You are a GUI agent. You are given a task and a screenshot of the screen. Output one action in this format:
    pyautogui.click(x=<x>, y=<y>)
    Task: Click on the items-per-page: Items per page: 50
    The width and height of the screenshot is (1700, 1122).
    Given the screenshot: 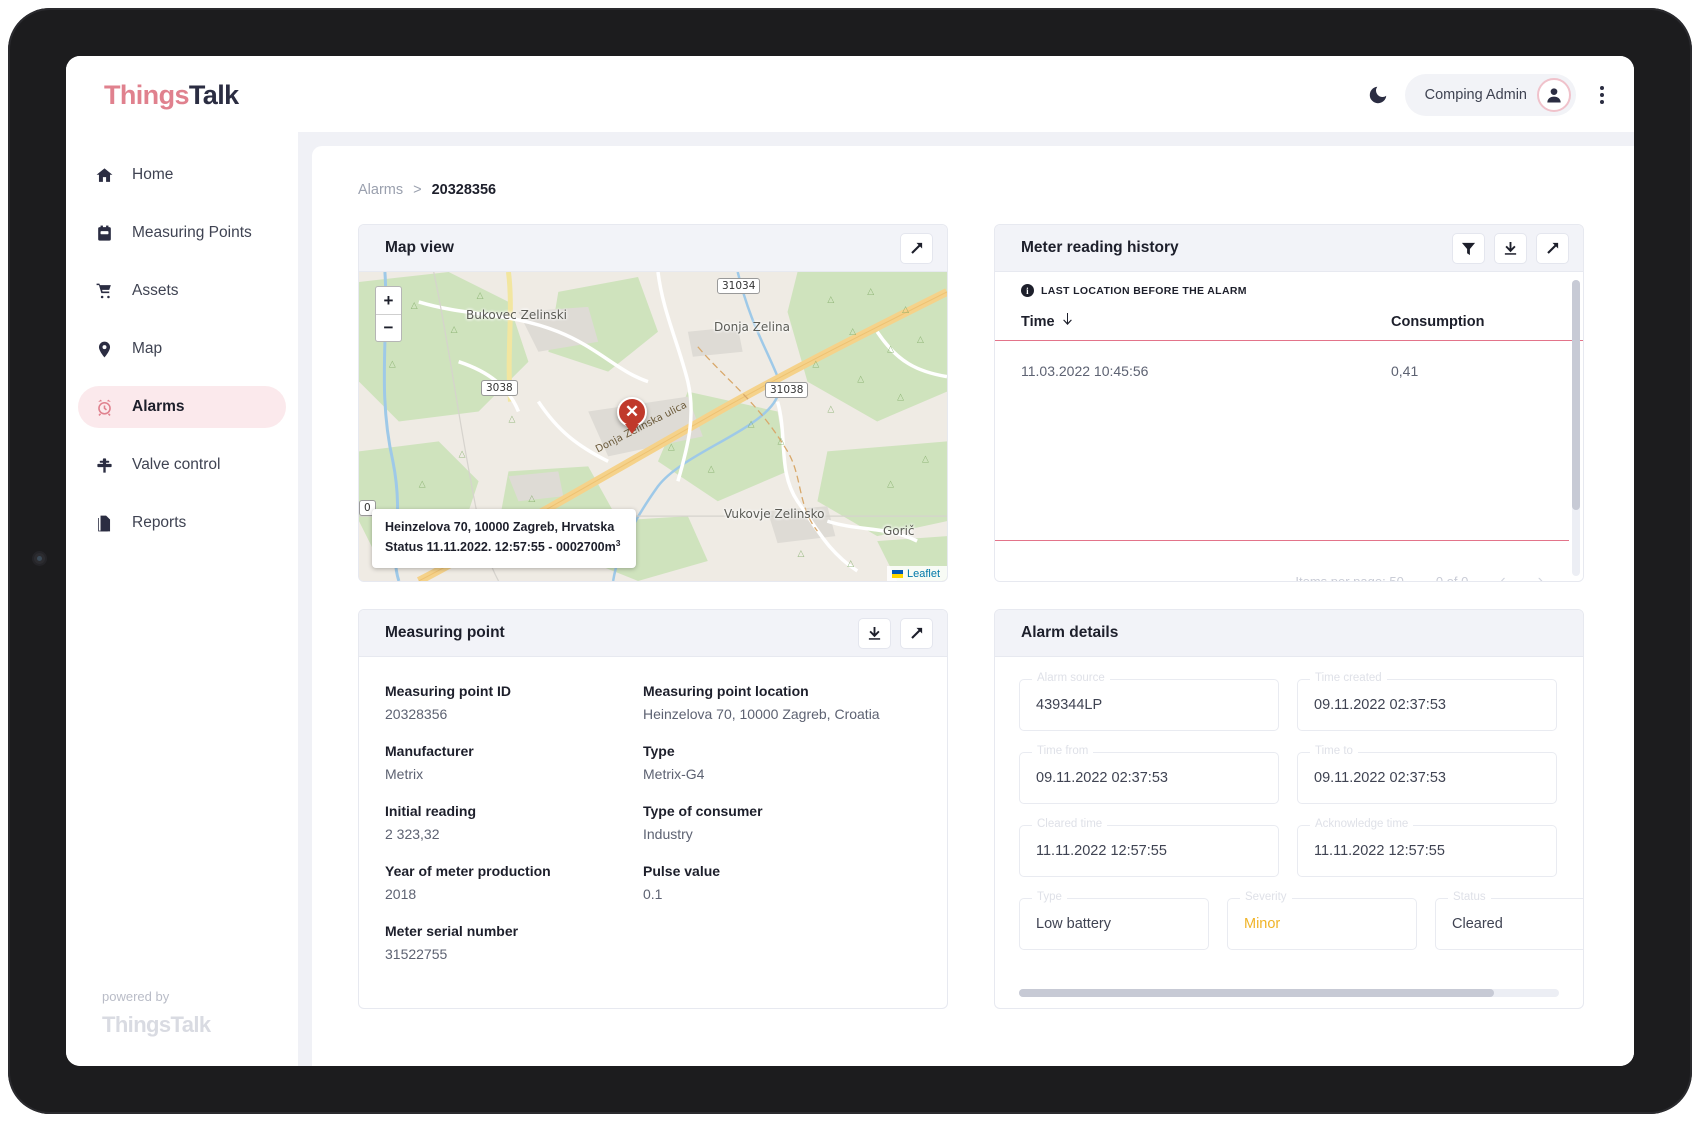 What is the action you would take?
    pyautogui.click(x=1349, y=578)
    